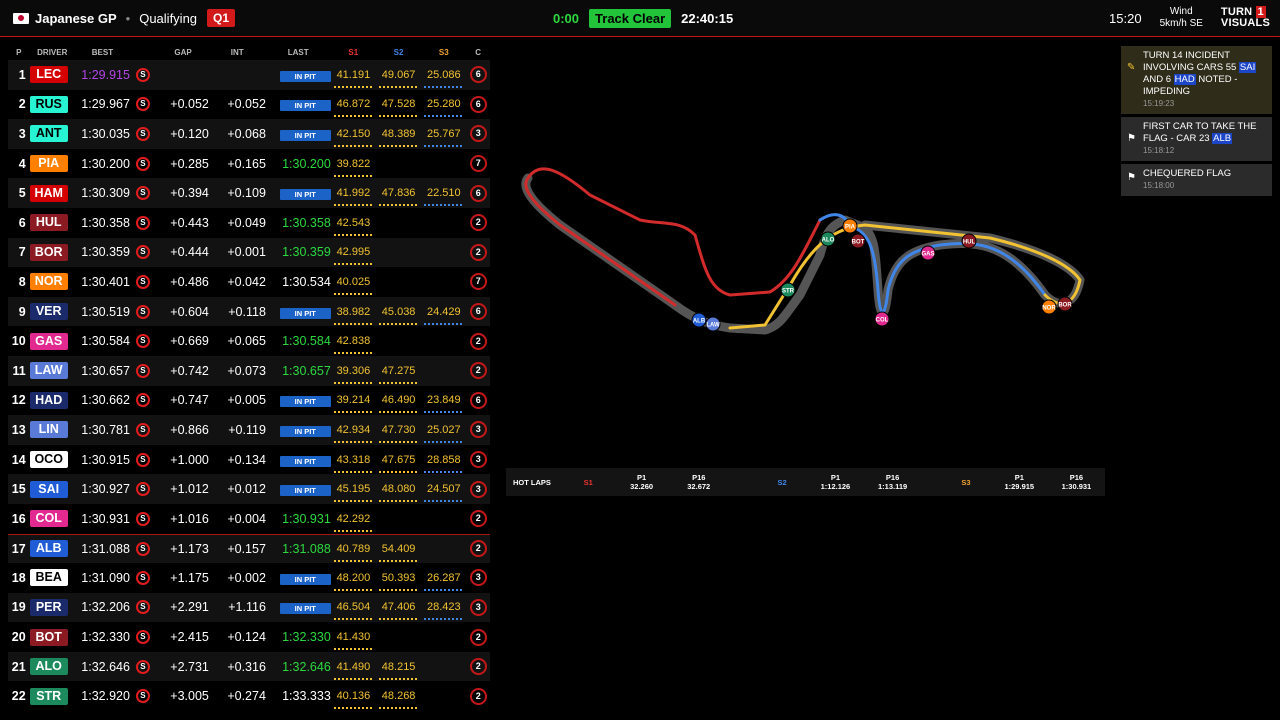  Describe the element at coordinates (124, 18) in the screenshot. I see `event-info: Japanese GP • Qualifying Q1` at that location.